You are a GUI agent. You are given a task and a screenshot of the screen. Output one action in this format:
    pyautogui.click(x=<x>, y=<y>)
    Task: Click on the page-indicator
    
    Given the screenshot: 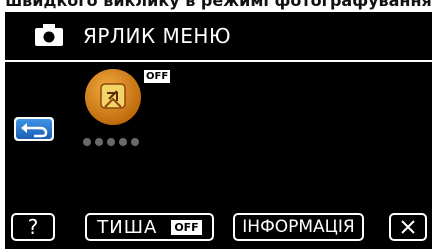 What is the action you would take?
    pyautogui.click(x=113, y=140)
    